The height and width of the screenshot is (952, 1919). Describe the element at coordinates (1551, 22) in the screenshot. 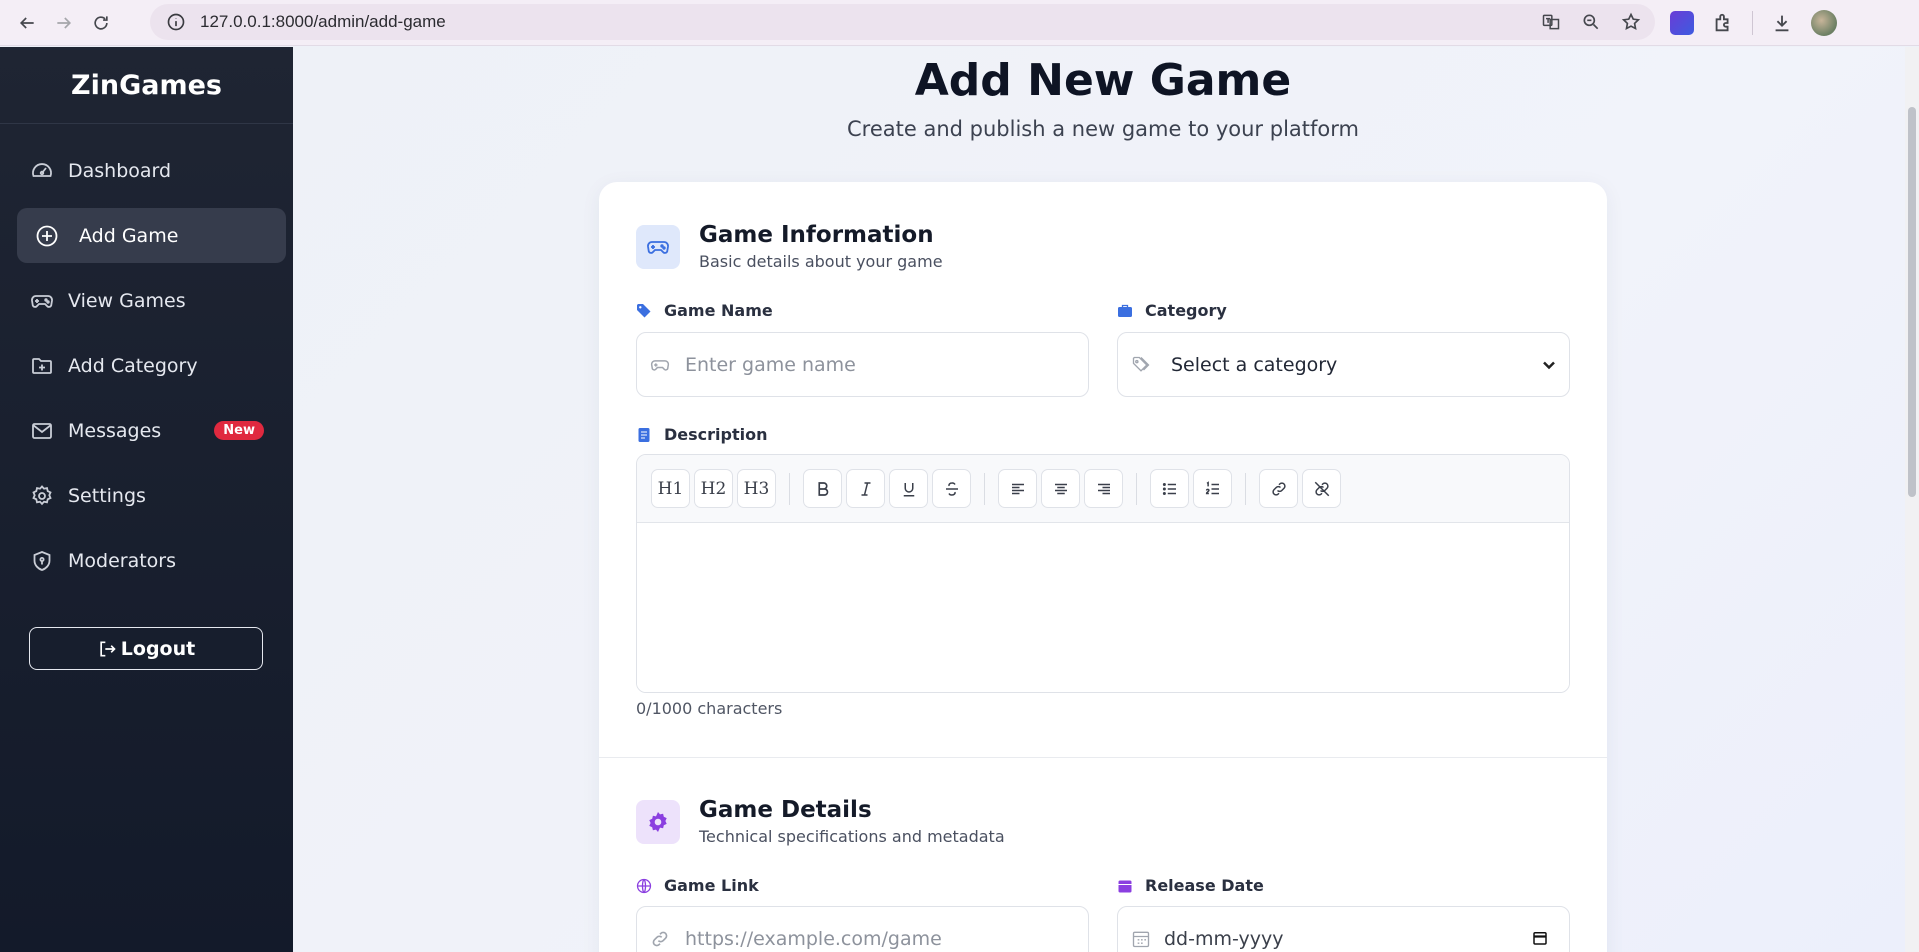

I see `translate-icon` at that location.